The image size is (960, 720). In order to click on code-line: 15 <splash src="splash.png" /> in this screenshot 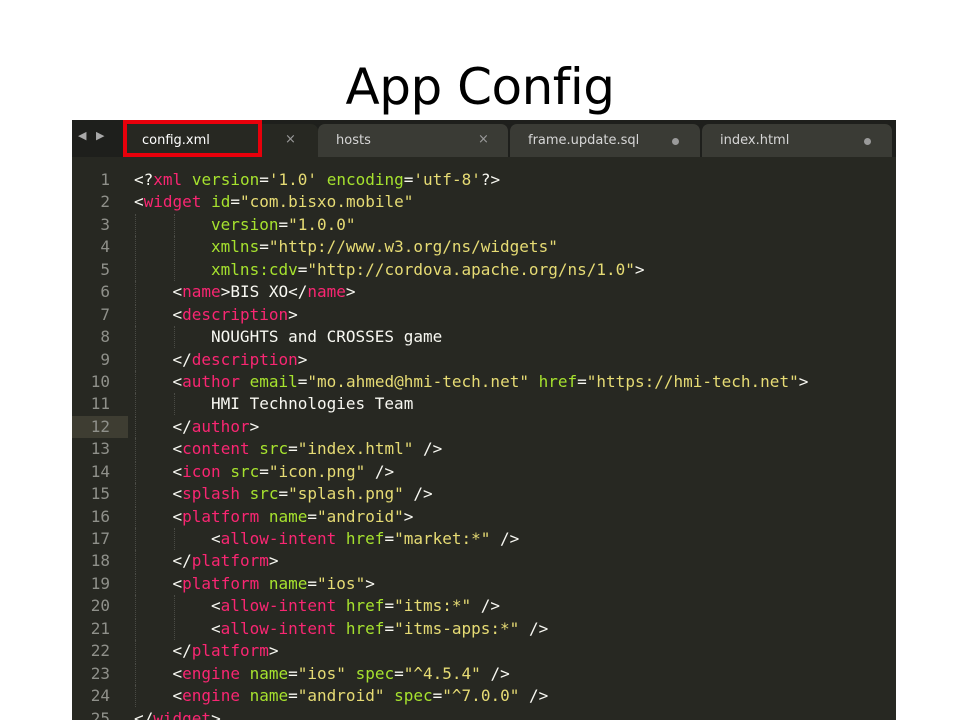, I will do `click(484, 494)`.